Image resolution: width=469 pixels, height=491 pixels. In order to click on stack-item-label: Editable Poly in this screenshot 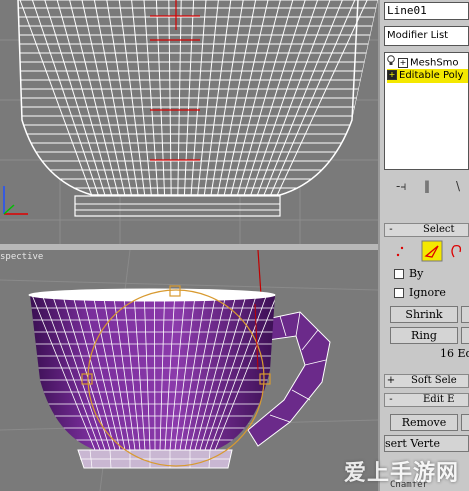, I will do `click(431, 75)`.